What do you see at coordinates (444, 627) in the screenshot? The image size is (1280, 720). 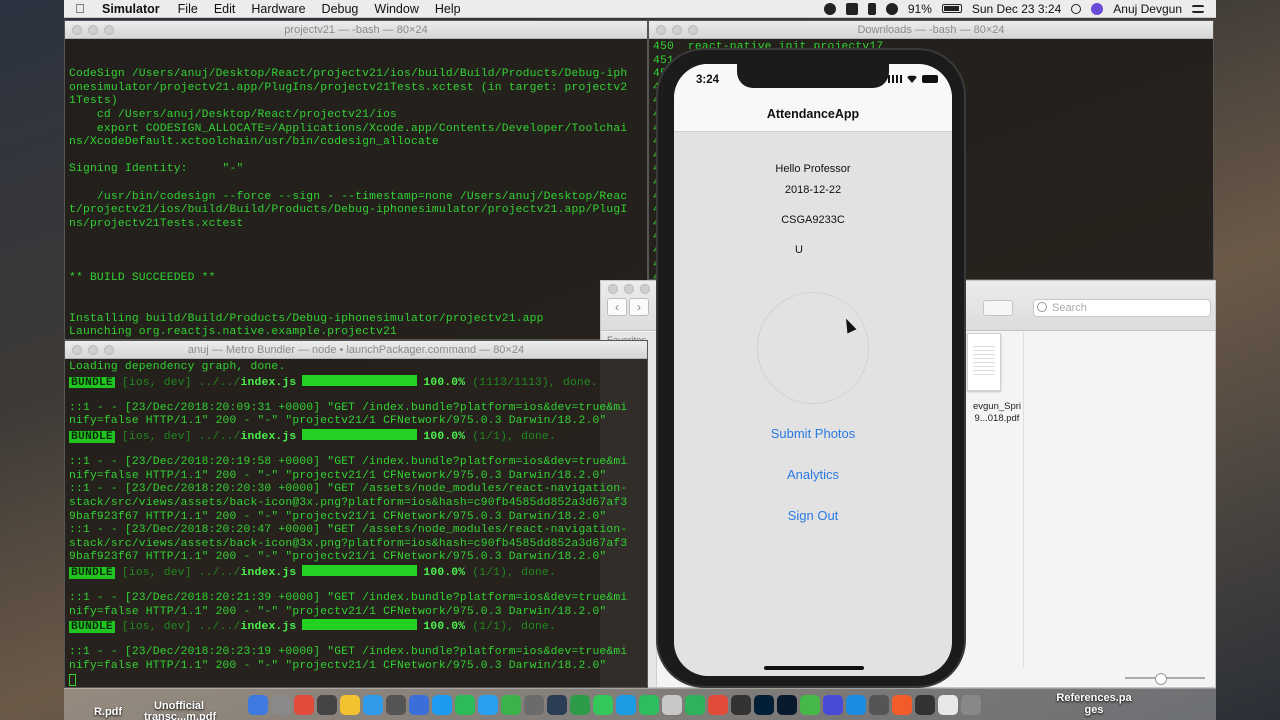 I see `bundle-percent: 100.0%` at bounding box center [444, 627].